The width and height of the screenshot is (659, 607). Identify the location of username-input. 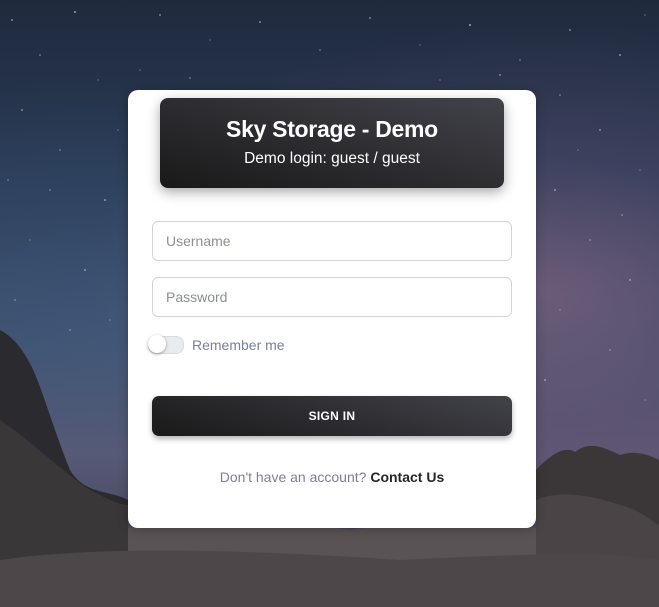
(331, 241).